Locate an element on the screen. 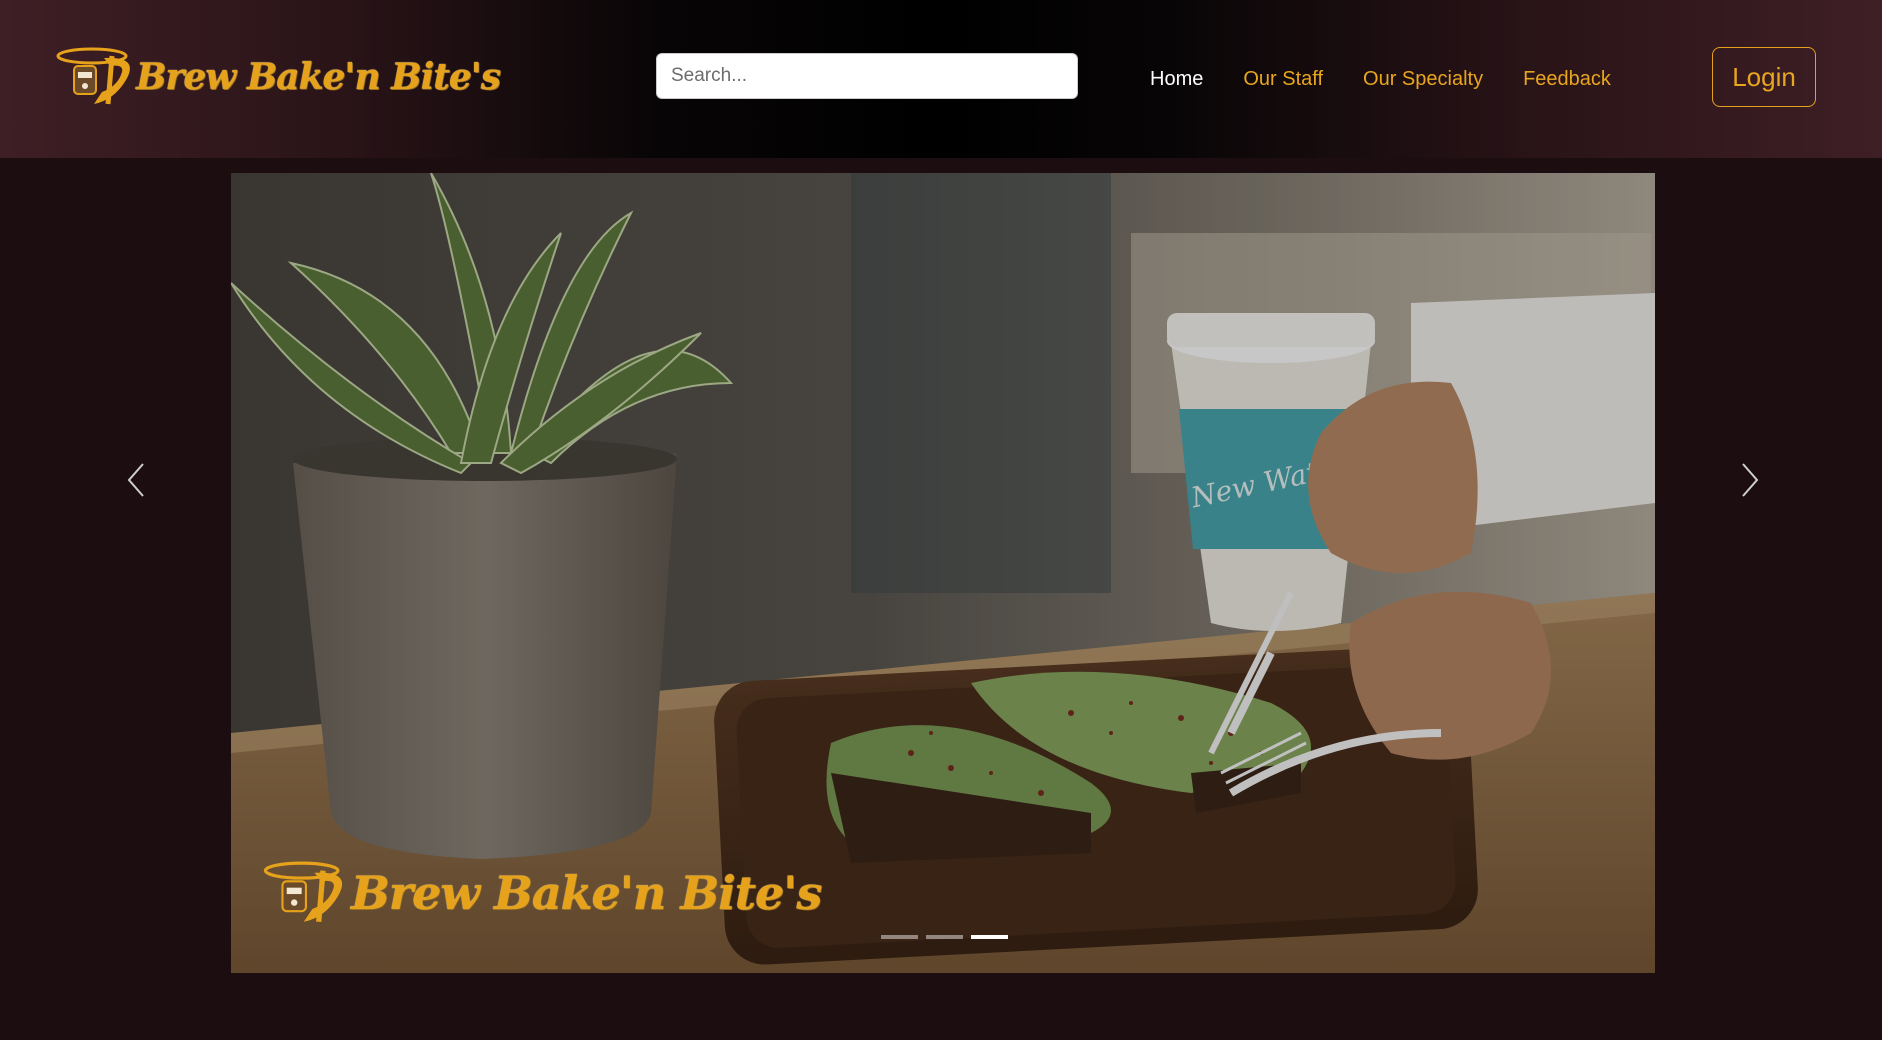 The width and height of the screenshot is (1882, 1040). nav-link-home: Home is located at coordinates (1176, 79).